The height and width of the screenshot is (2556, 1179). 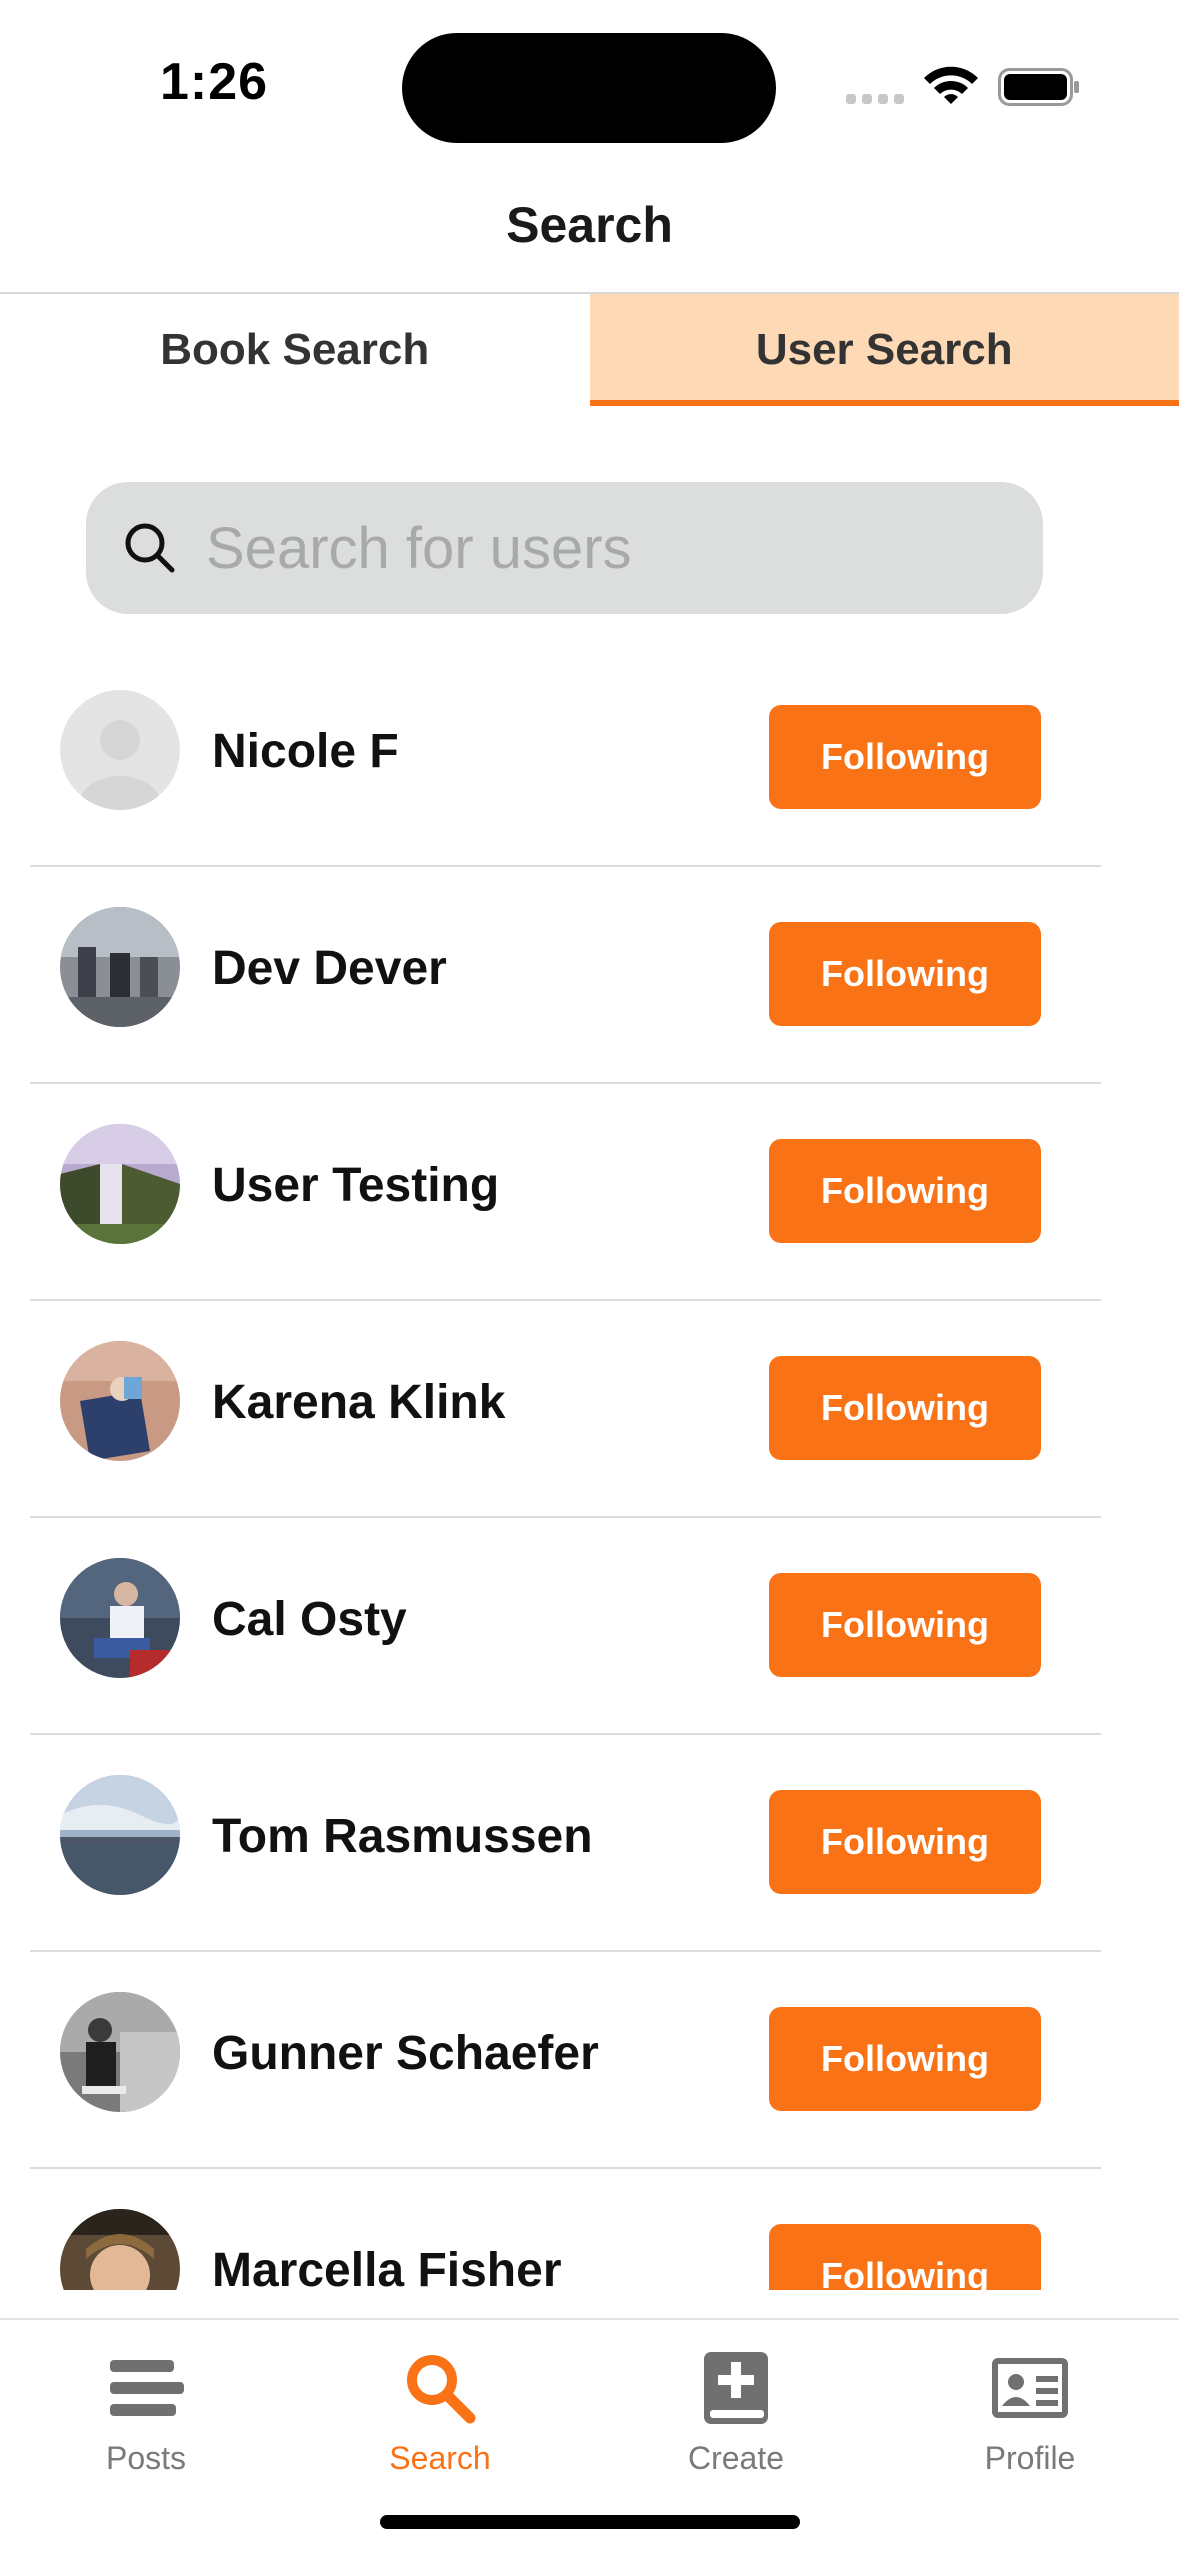 What do you see at coordinates (329, 968) in the screenshot?
I see `user-name: Dev Dever` at bounding box center [329, 968].